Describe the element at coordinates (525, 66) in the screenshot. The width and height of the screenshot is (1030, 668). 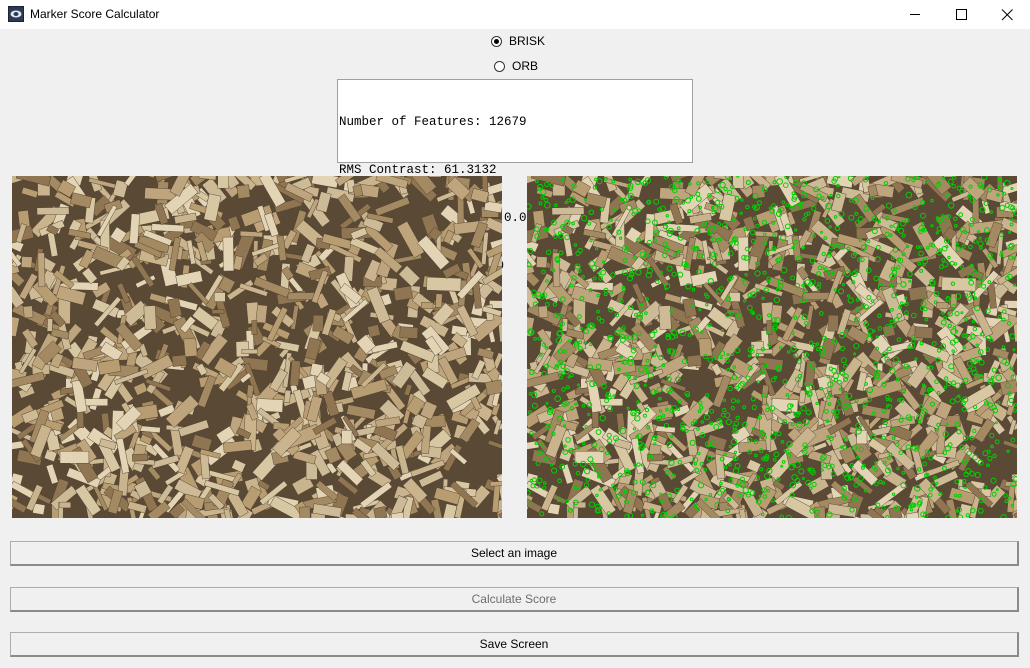
I see `radio-label-orb: ORB` at that location.